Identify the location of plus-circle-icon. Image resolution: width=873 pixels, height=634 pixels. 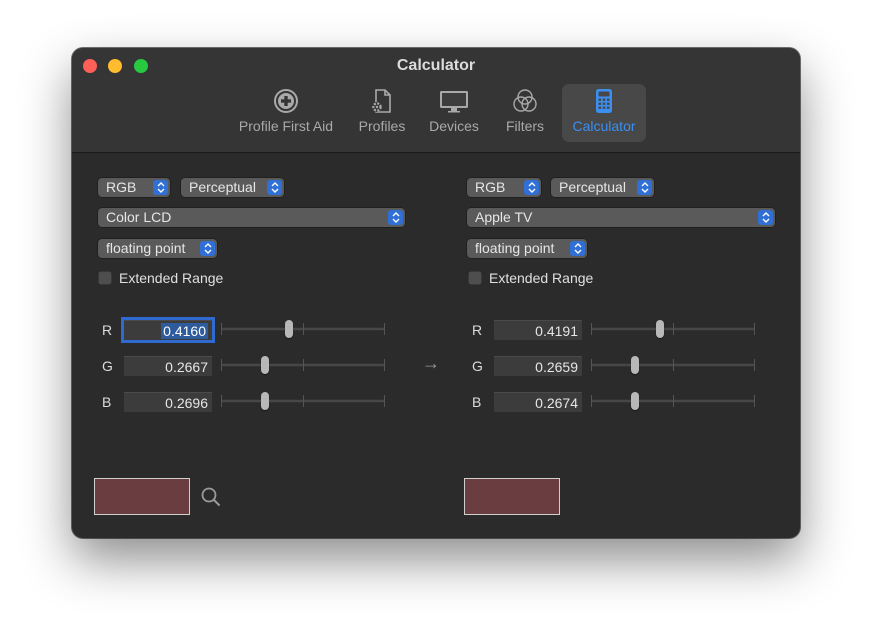
(286, 101).